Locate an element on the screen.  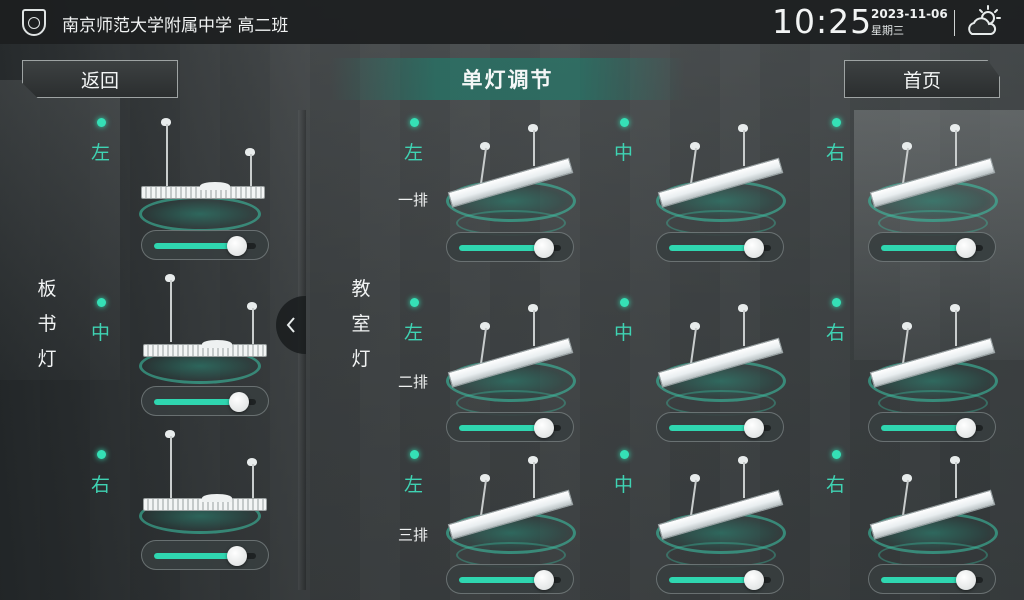
classroom-light-row-2-right: 右 is located at coordinates (912, 373).